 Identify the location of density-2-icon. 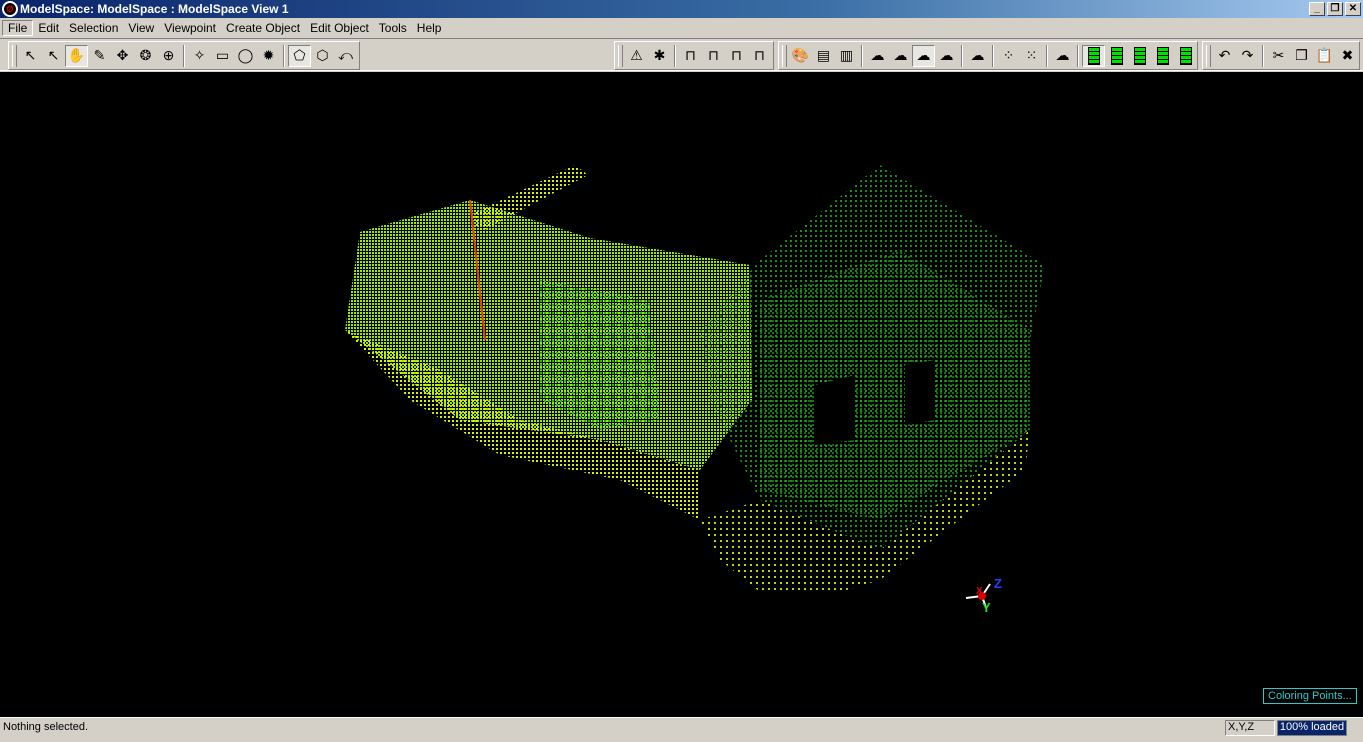
(1116, 55).